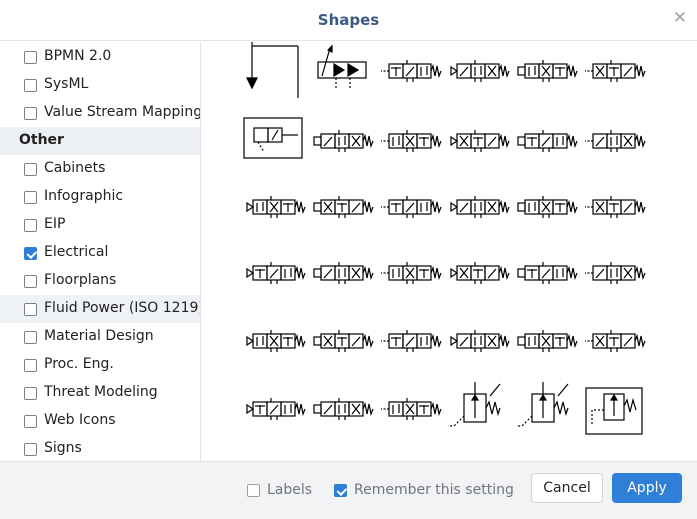 This screenshot has height=519, width=697. Describe the element at coordinates (100, 85) in the screenshot. I see `library-item-sysml: SysML` at that location.